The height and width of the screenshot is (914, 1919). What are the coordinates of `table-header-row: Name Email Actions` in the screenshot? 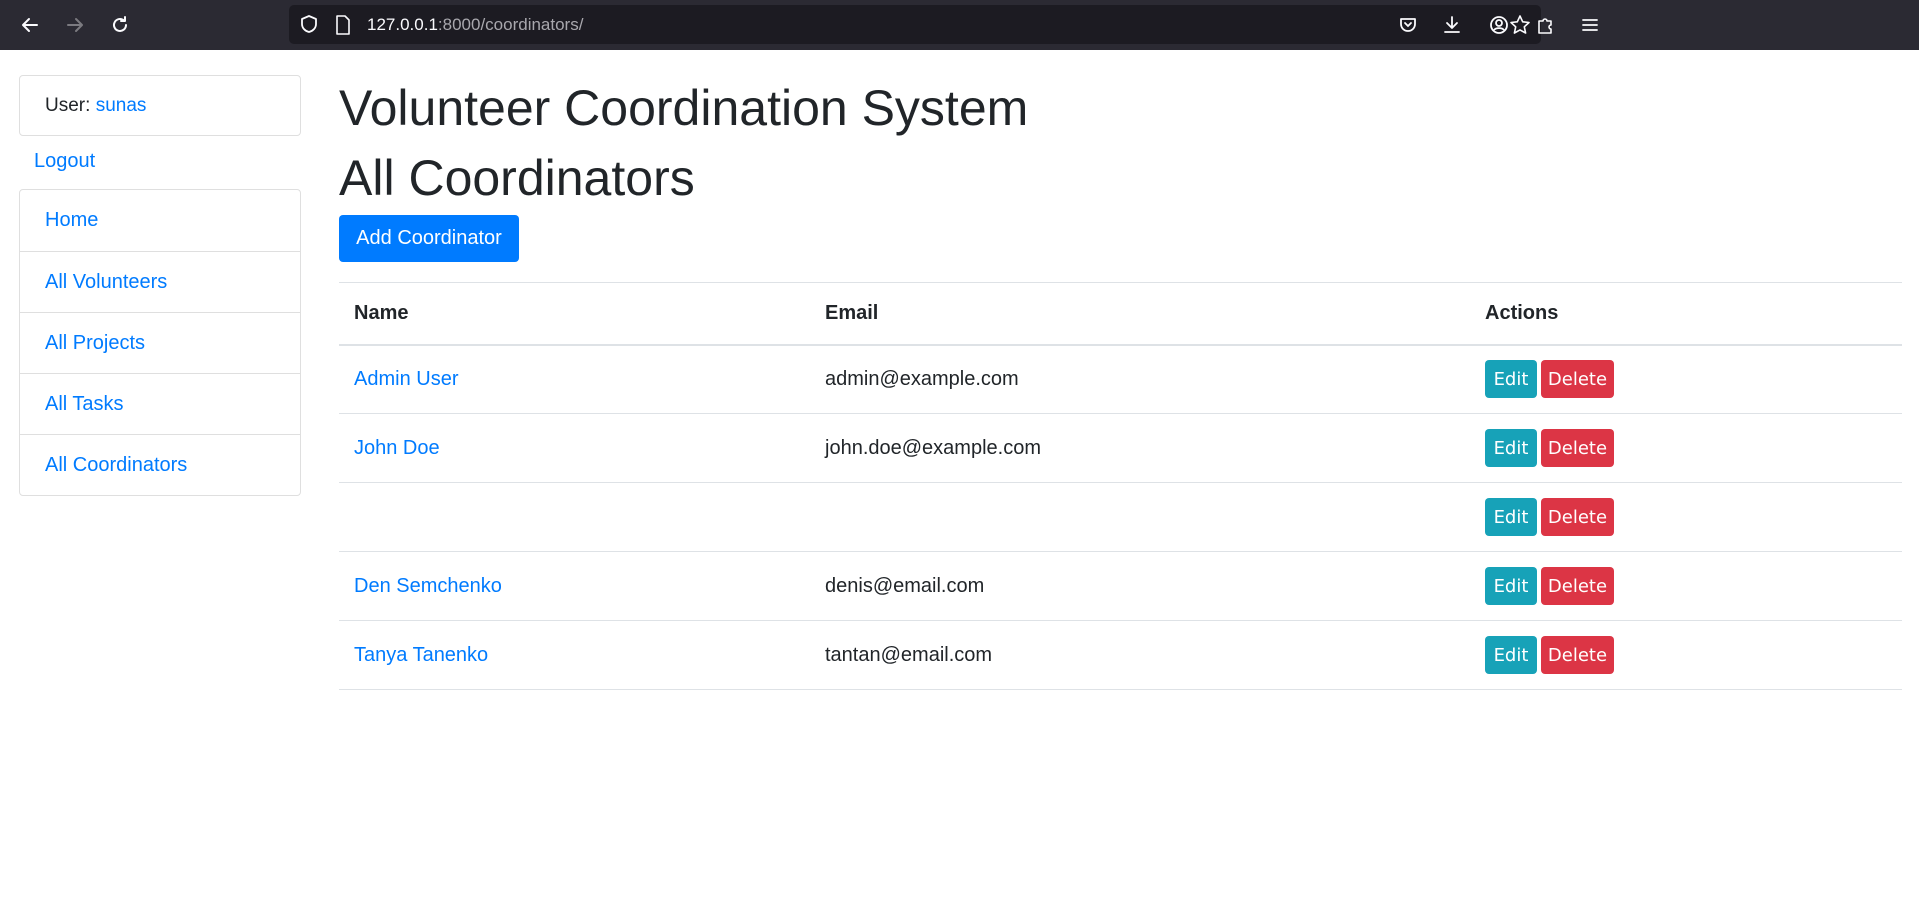 It's located at (1120, 314).